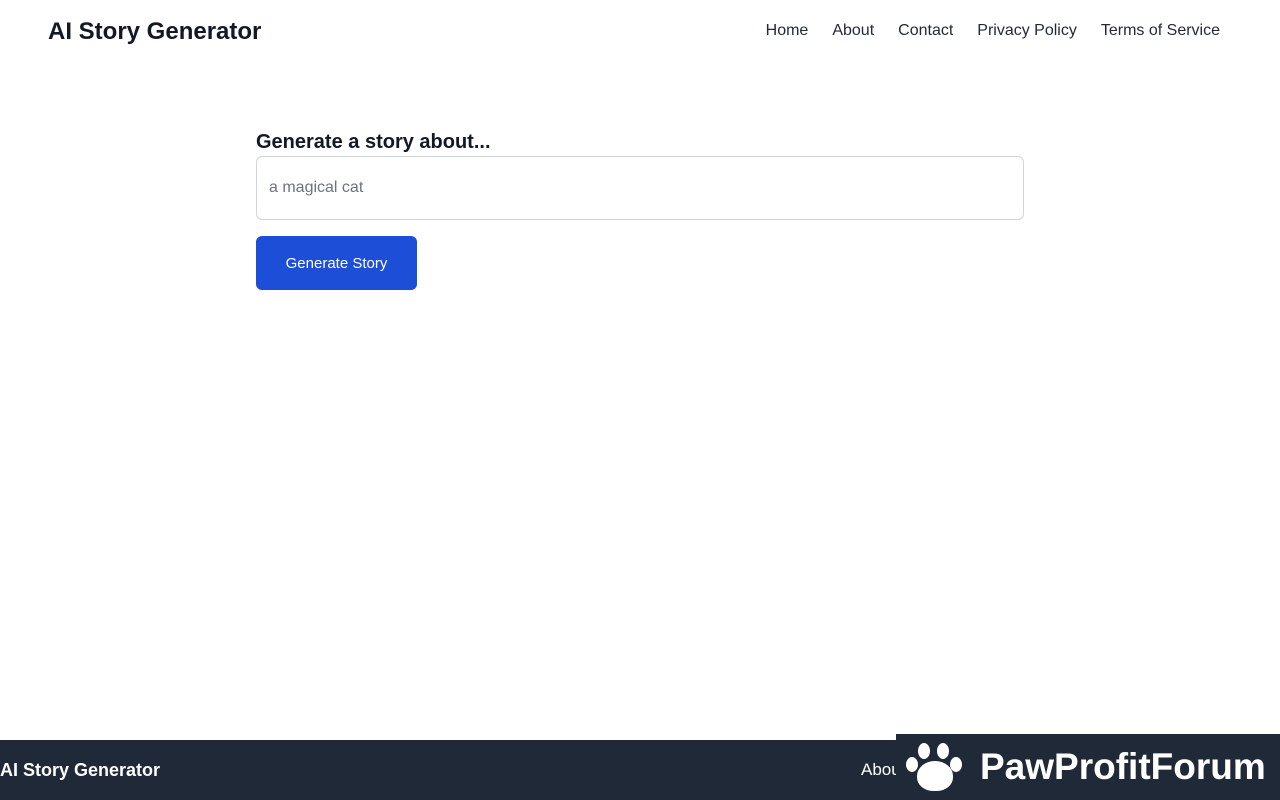 This screenshot has height=800, width=1280. I want to click on site-title: AI Story Generator, so click(154, 32).